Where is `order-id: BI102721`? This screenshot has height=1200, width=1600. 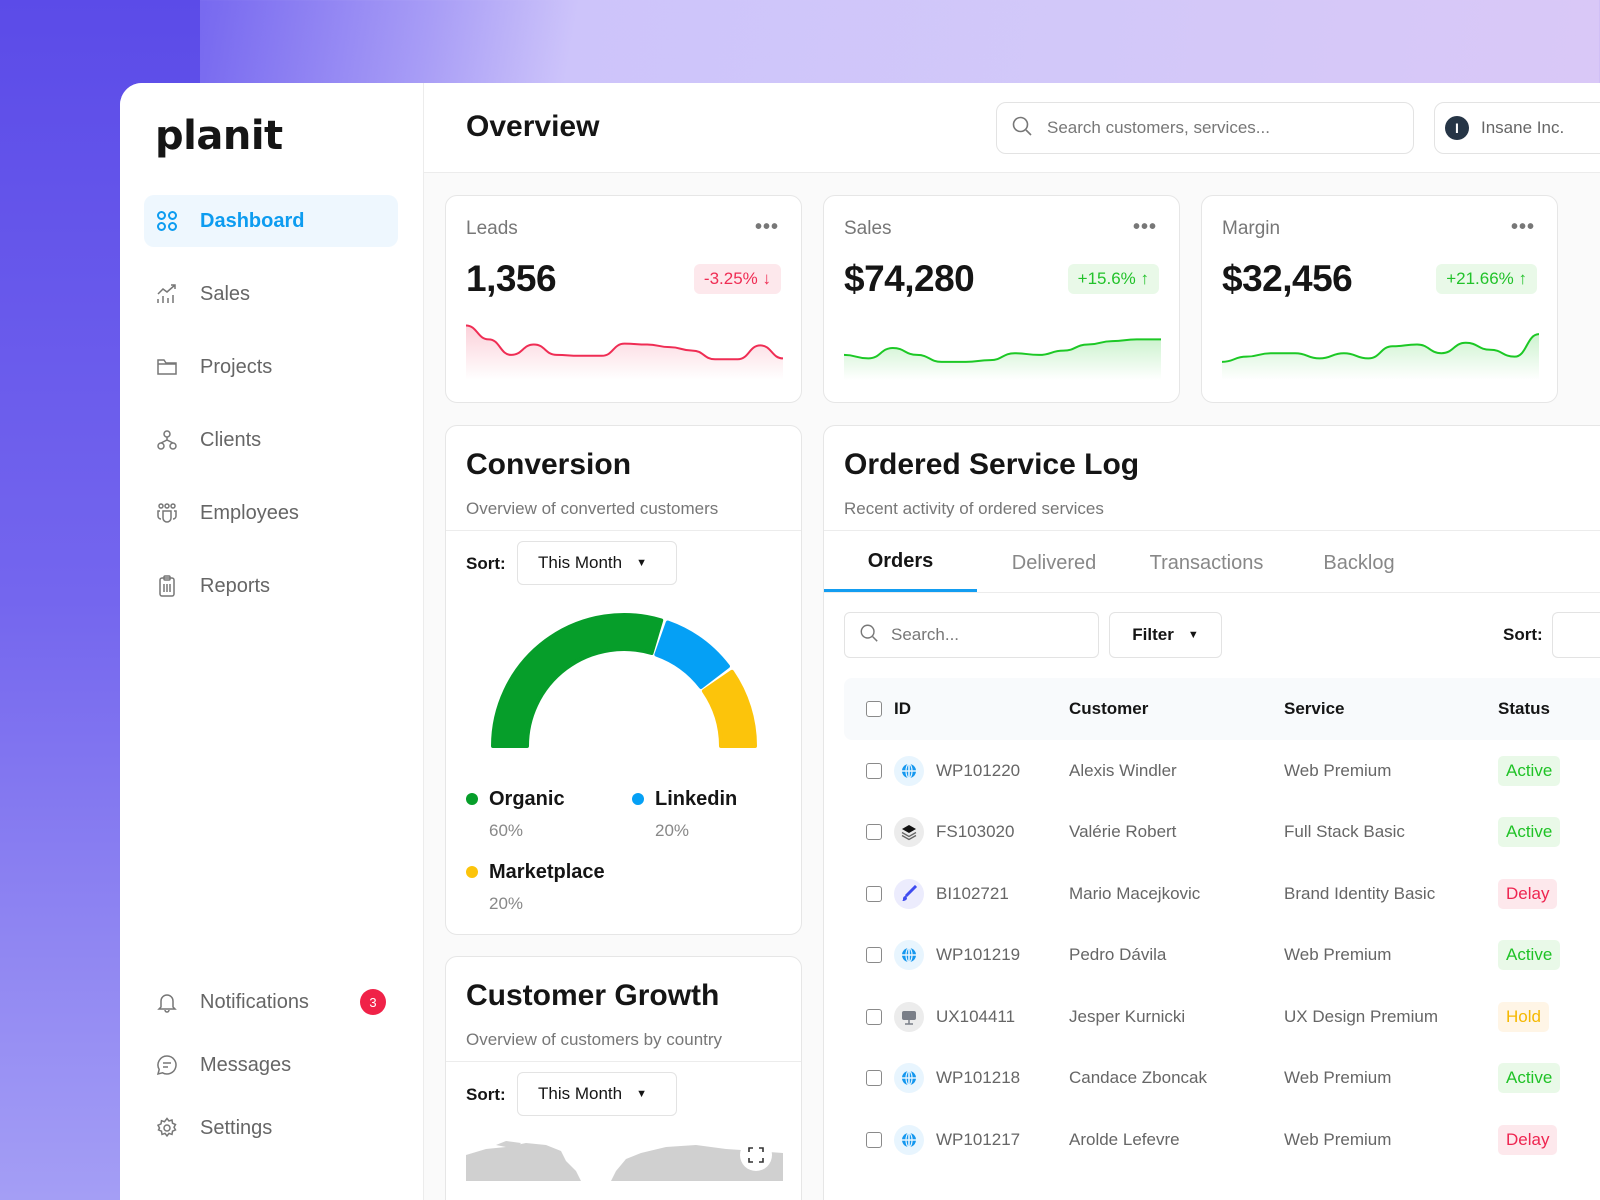
order-id: BI102721 is located at coordinates (972, 894).